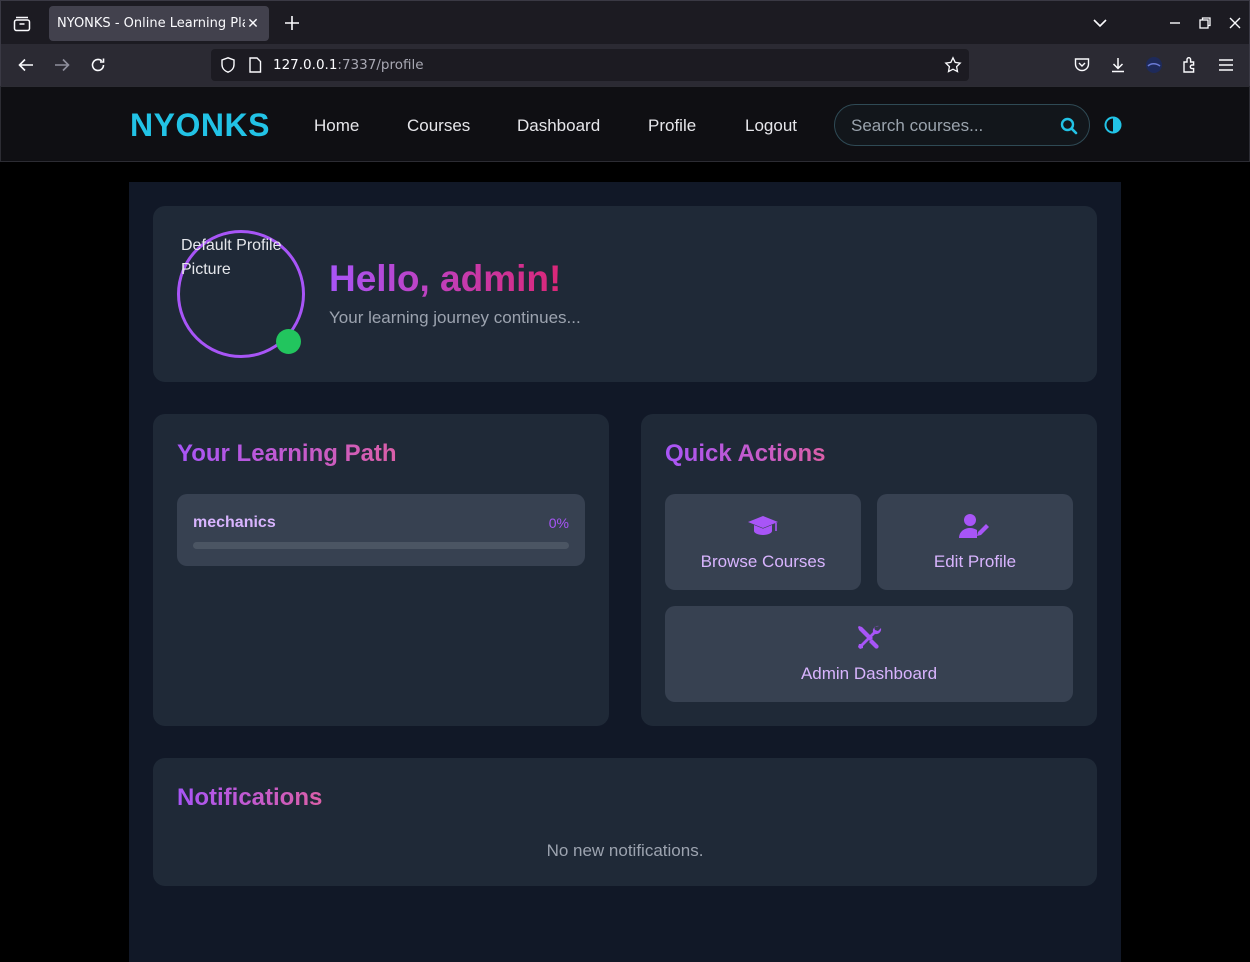  What do you see at coordinates (1235, 23) in the screenshot?
I see `close-window-icon` at bounding box center [1235, 23].